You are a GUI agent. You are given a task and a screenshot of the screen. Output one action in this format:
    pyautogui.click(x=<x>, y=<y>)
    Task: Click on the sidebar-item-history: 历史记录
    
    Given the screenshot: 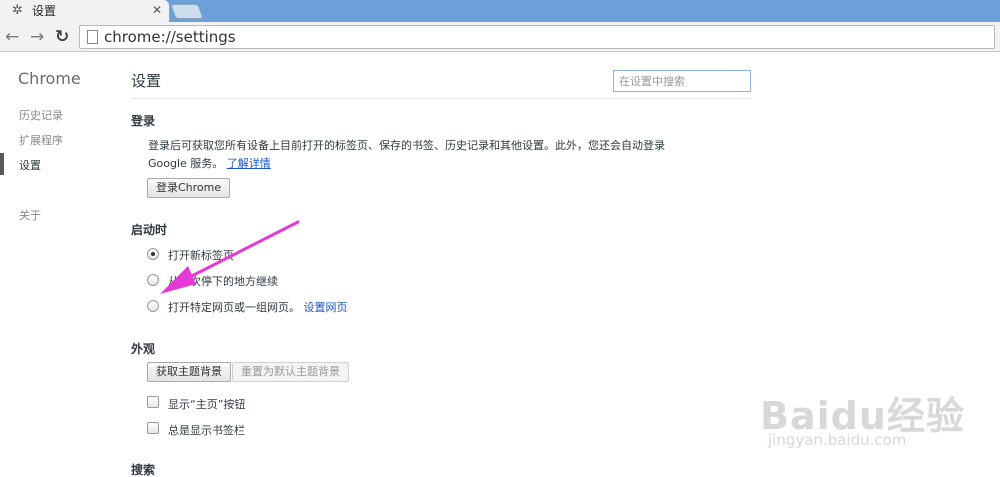 What is the action you would take?
    pyautogui.click(x=41, y=115)
    